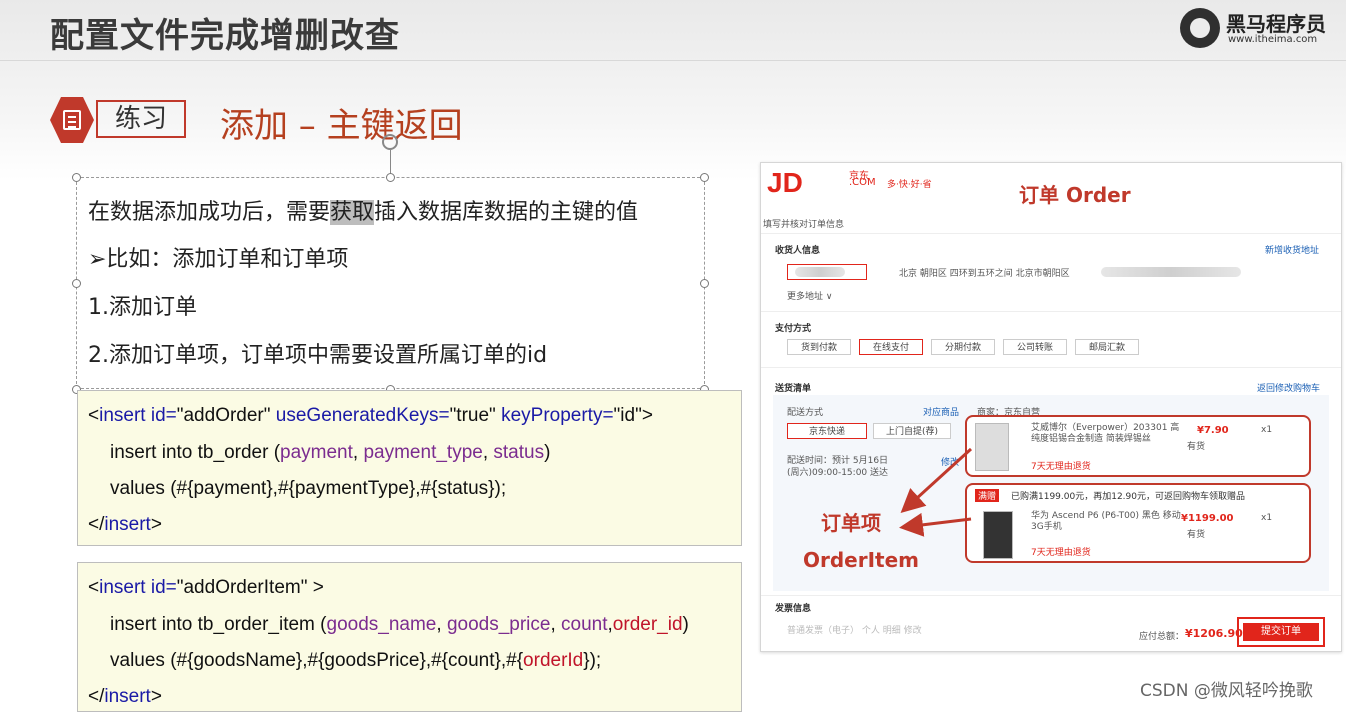 The width and height of the screenshot is (1346, 712). What do you see at coordinates (225, 36) in the screenshot?
I see `page-title: 配置文件完成增删改查` at bounding box center [225, 36].